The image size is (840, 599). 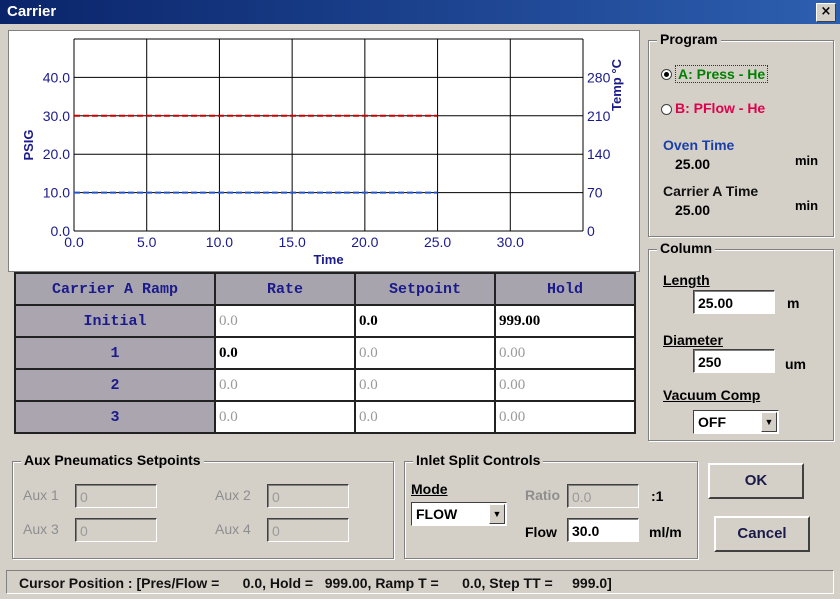 What do you see at coordinates (233, 529) in the screenshot?
I see `aux4-label: Aux 4` at bounding box center [233, 529].